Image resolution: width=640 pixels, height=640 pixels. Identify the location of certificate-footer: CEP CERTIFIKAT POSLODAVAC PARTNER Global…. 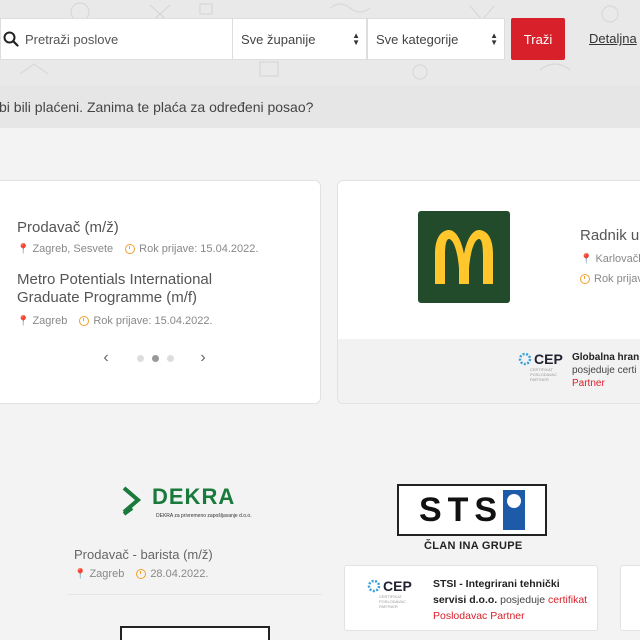
(489, 371).